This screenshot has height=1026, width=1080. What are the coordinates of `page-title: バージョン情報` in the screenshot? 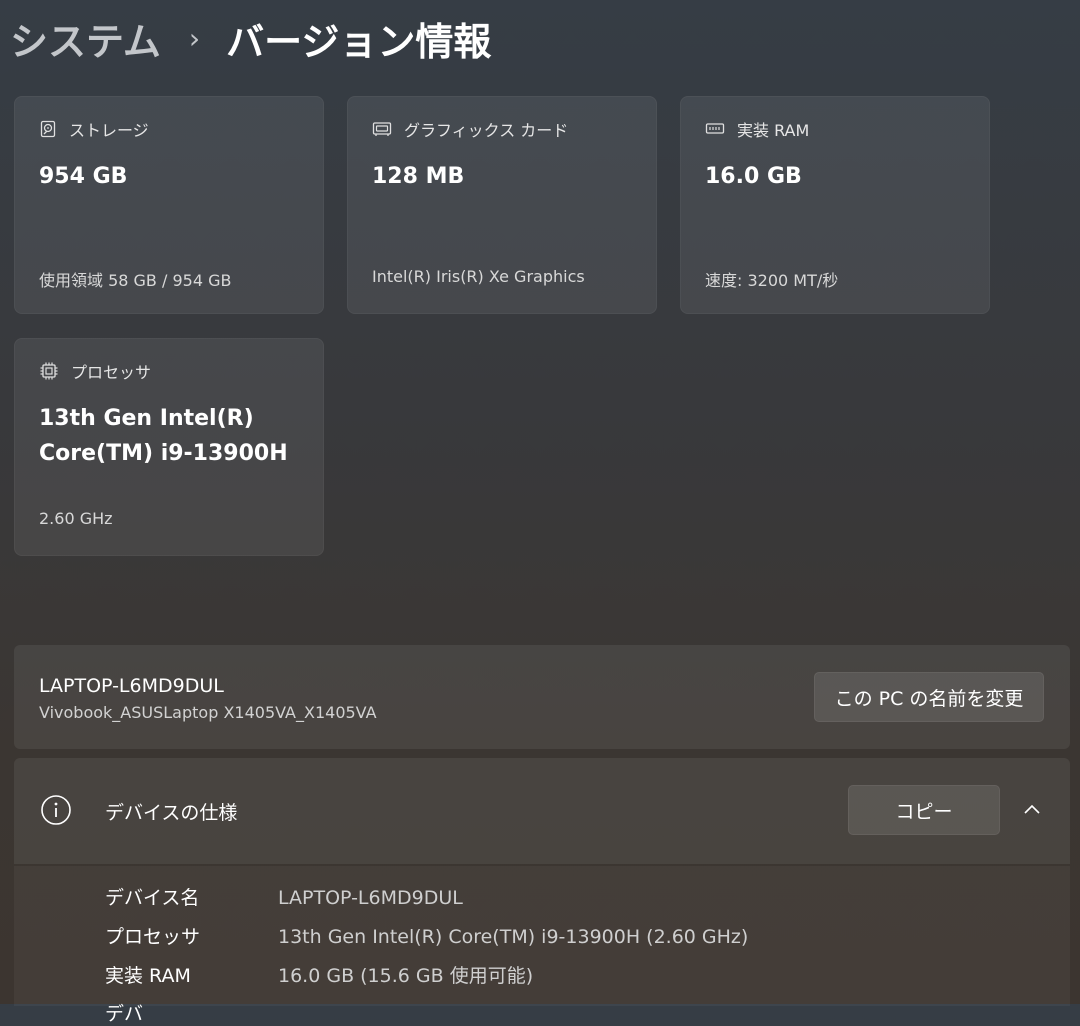 It's located at (359, 41).